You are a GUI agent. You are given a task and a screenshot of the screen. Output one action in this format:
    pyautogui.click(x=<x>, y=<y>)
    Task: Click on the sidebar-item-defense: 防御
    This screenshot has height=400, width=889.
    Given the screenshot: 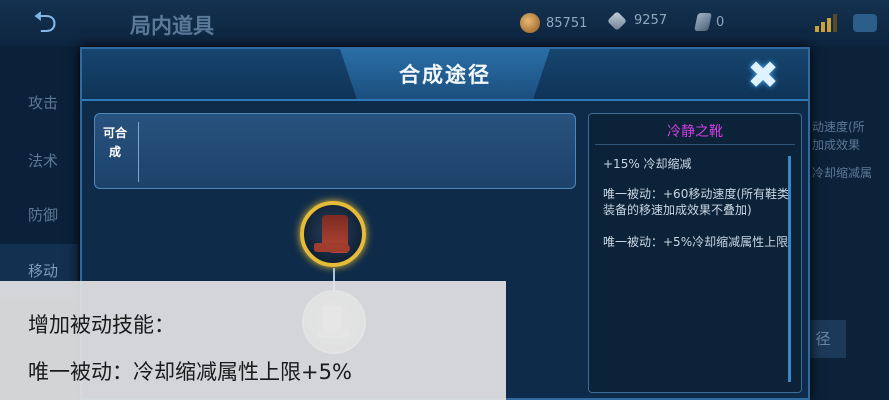 What is the action you would take?
    pyautogui.click(x=39, y=215)
    